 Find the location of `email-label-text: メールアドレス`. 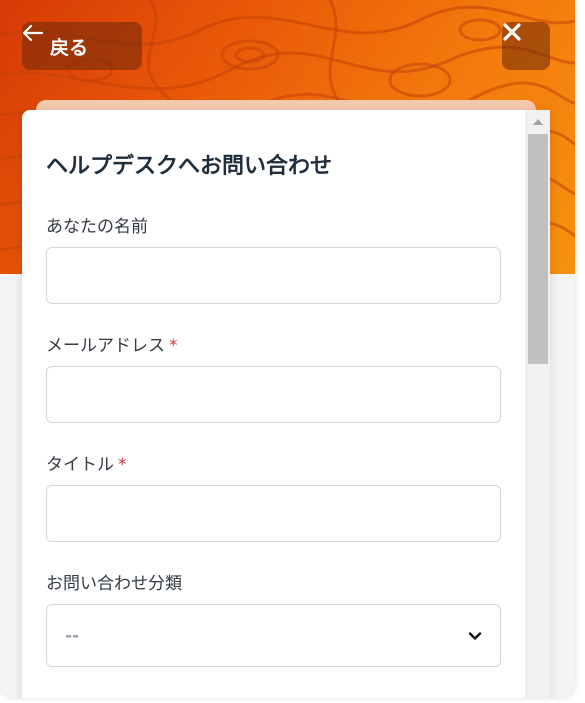

email-label-text: メールアドレス is located at coordinates (105, 346).